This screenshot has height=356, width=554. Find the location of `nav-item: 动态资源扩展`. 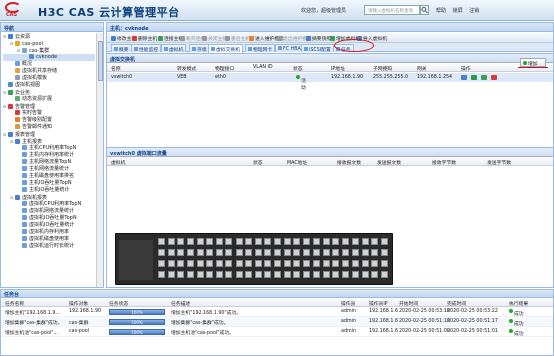

nav-item: 动态资源扩展 is located at coordinates (49, 99).